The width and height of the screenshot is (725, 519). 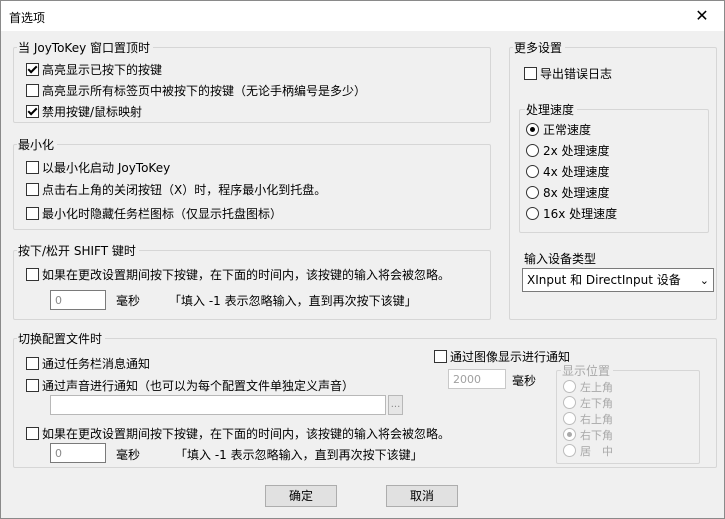 I want to click on switch-ms-input: 0, so click(x=78, y=453).